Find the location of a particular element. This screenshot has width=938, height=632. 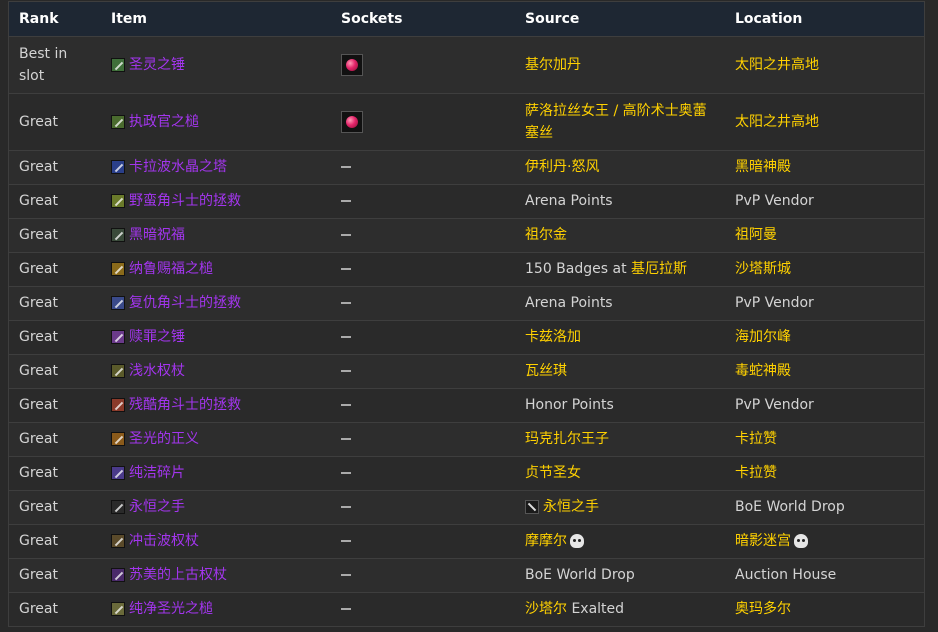

location-cell: 海加尔峰 is located at coordinates (824, 337).